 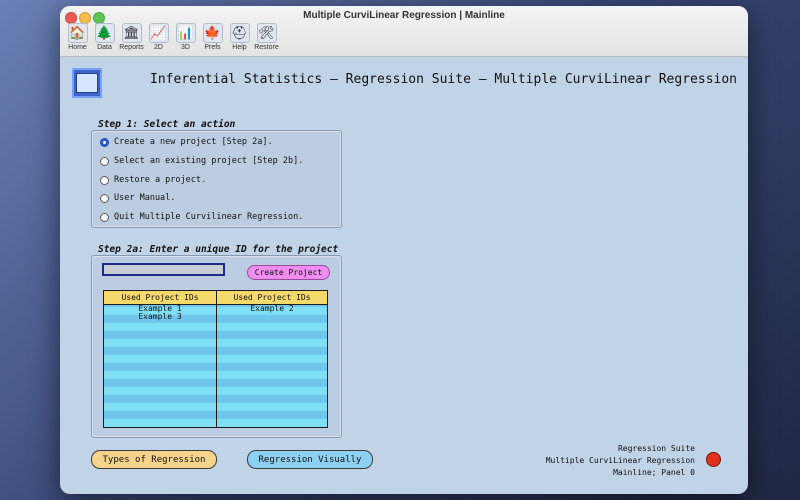 What do you see at coordinates (209, 161) in the screenshot?
I see `option-label: Select an existing project [Step 2b].` at bounding box center [209, 161].